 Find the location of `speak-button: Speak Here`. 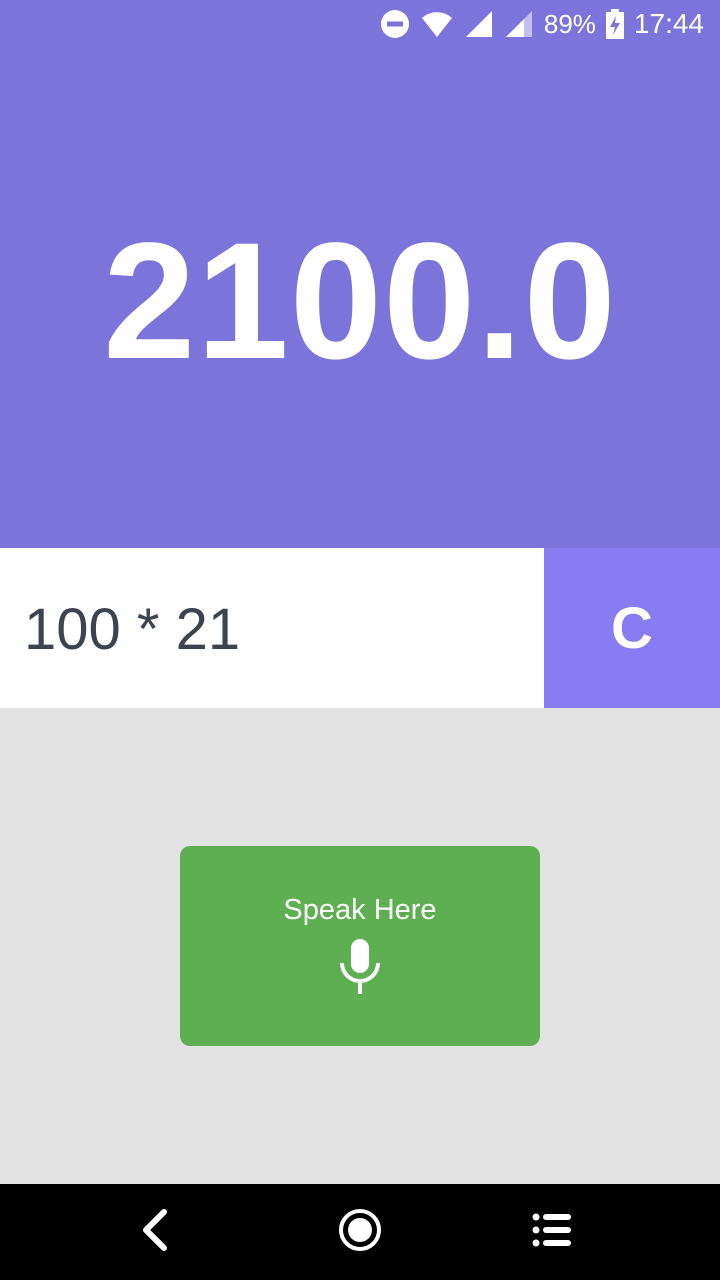

speak-button: Speak Here is located at coordinates (360, 946).